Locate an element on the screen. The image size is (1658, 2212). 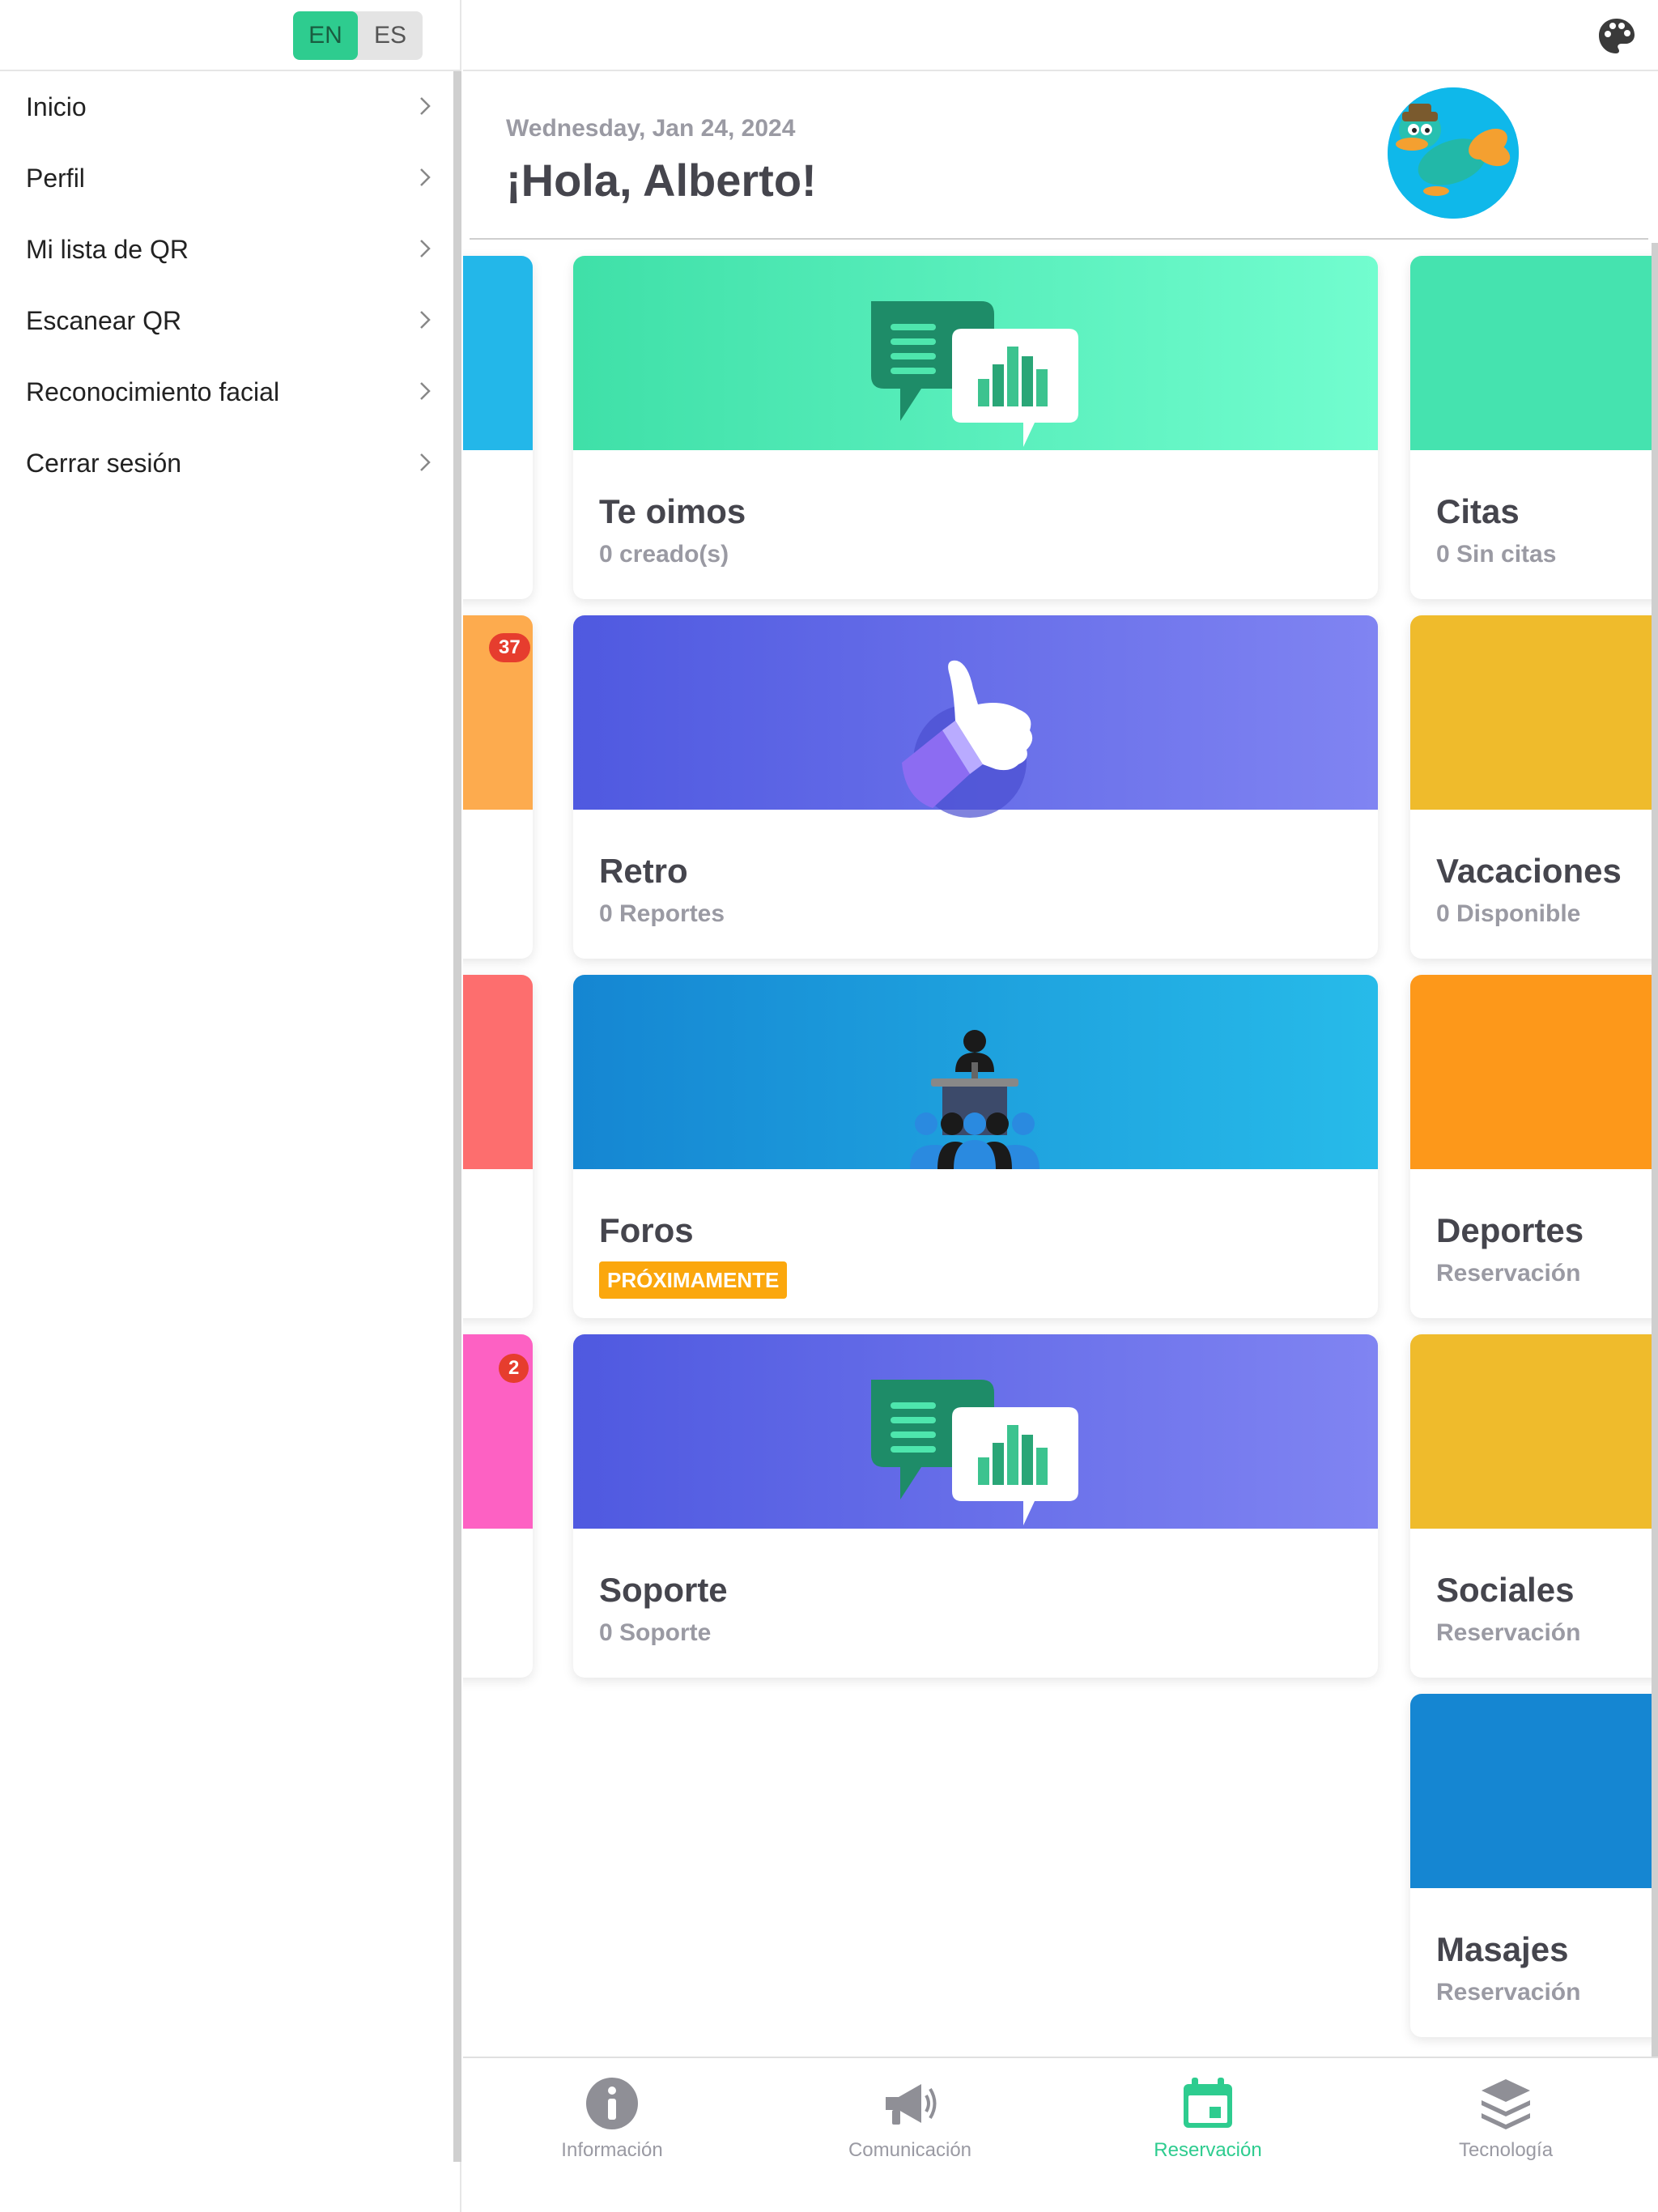
module-card-foros: Foros PRÓXIMAMENTE is located at coordinates (975, 1146).